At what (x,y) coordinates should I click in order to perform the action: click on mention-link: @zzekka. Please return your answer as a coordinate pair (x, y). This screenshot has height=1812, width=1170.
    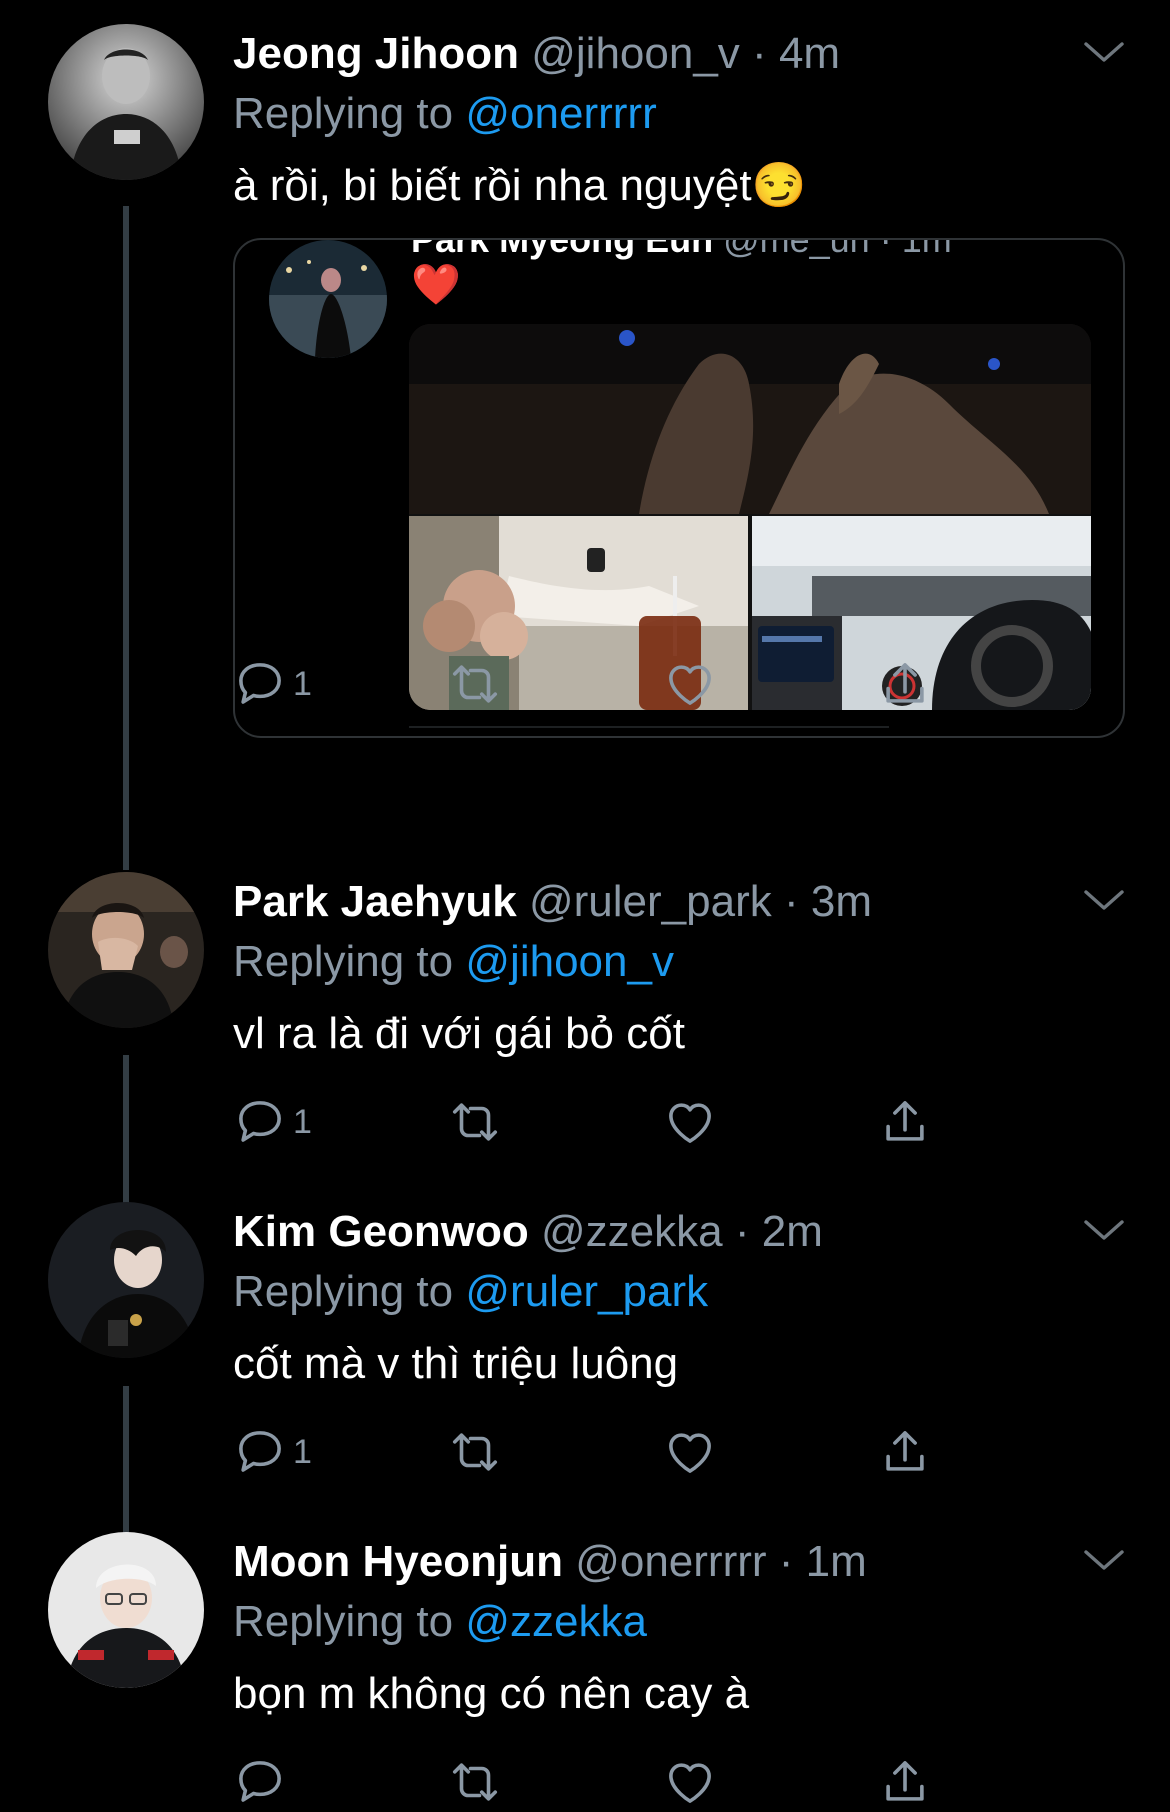
    Looking at the image, I should click on (556, 1621).